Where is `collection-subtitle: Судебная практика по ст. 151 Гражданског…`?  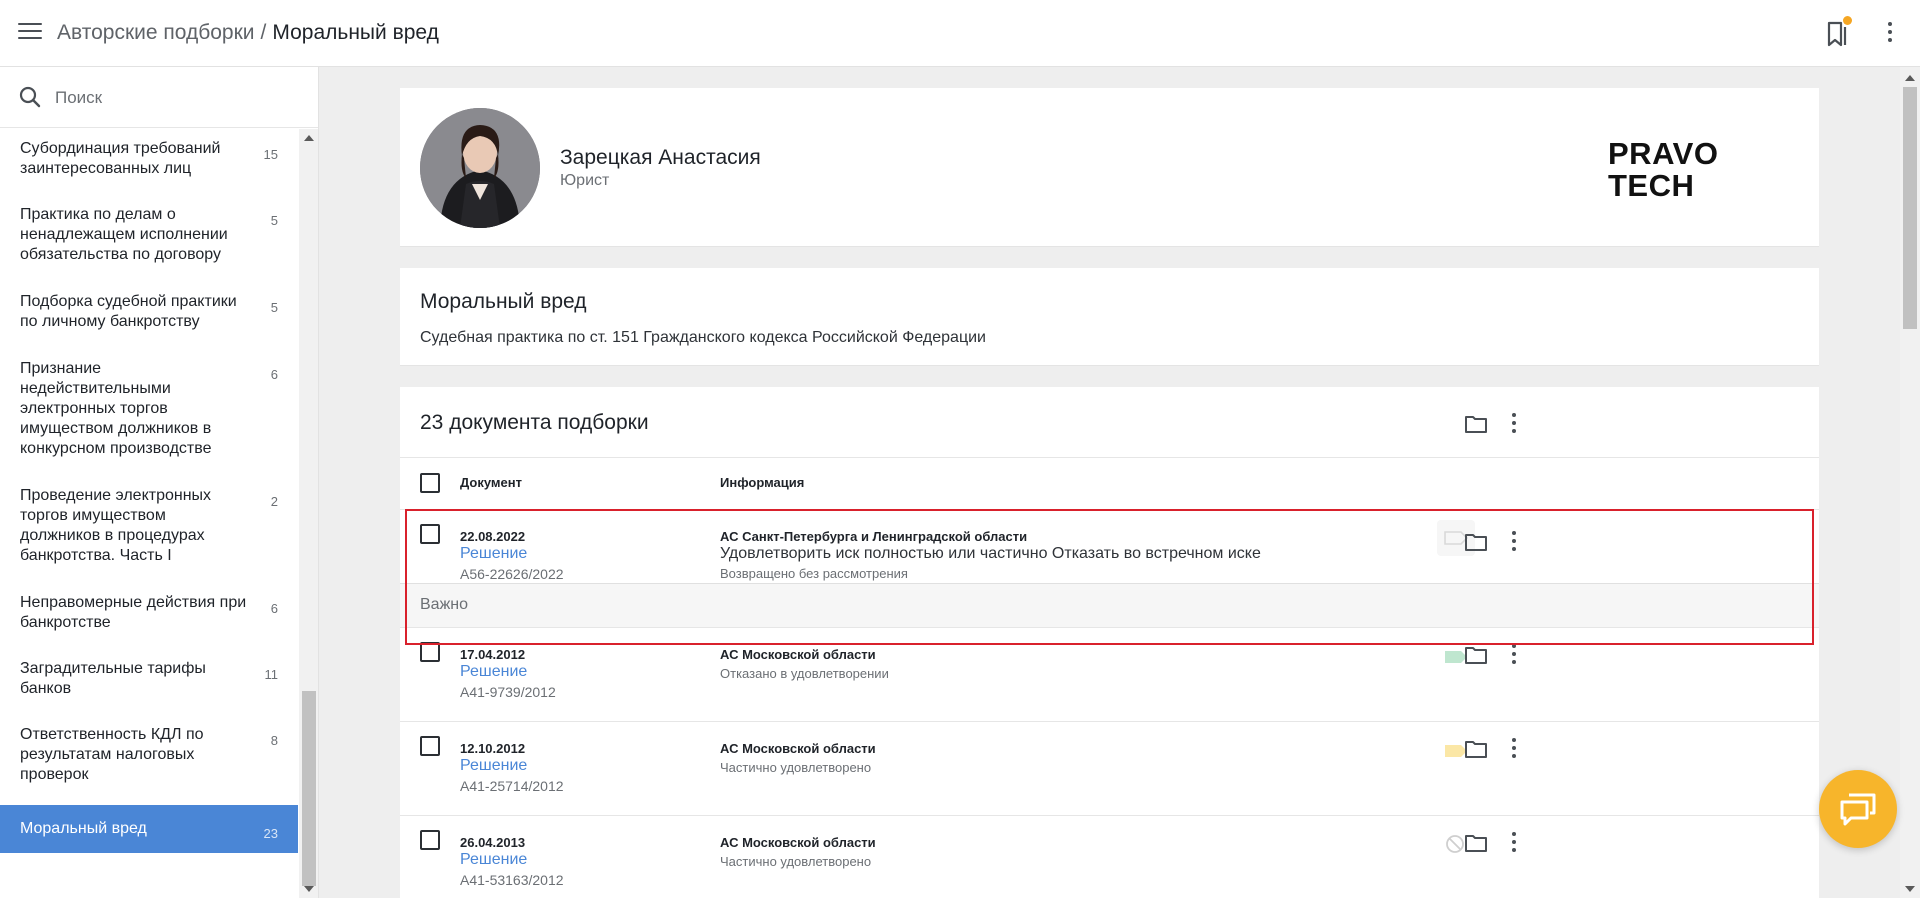
collection-subtitle: Судебная практика по ст. 151 Гражданског… is located at coordinates (703, 337).